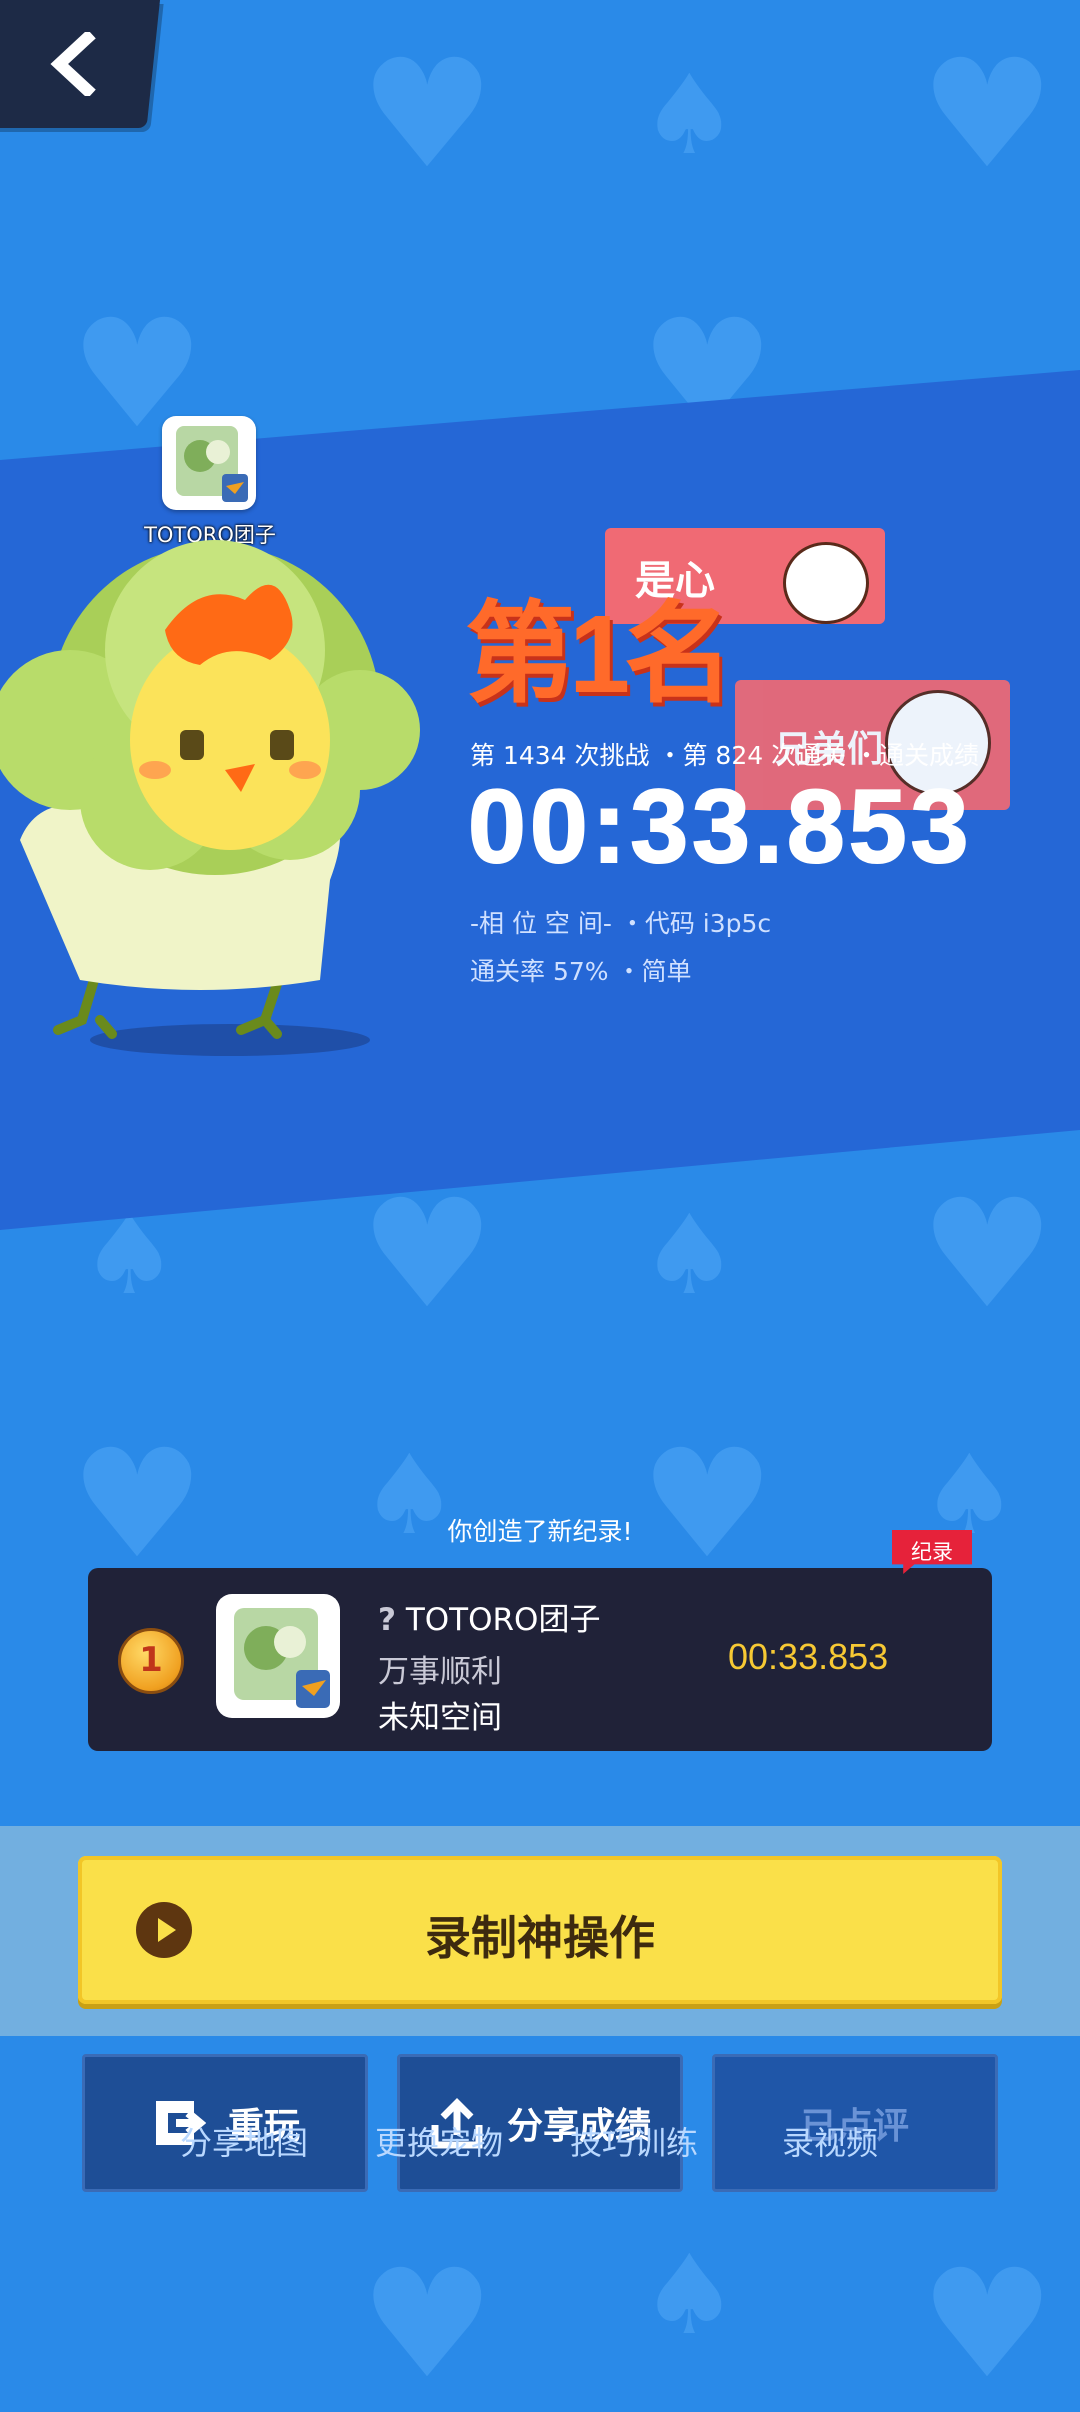  Describe the element at coordinates (440, 1672) in the screenshot. I see `record-subtitle: 万事顺利` at that location.